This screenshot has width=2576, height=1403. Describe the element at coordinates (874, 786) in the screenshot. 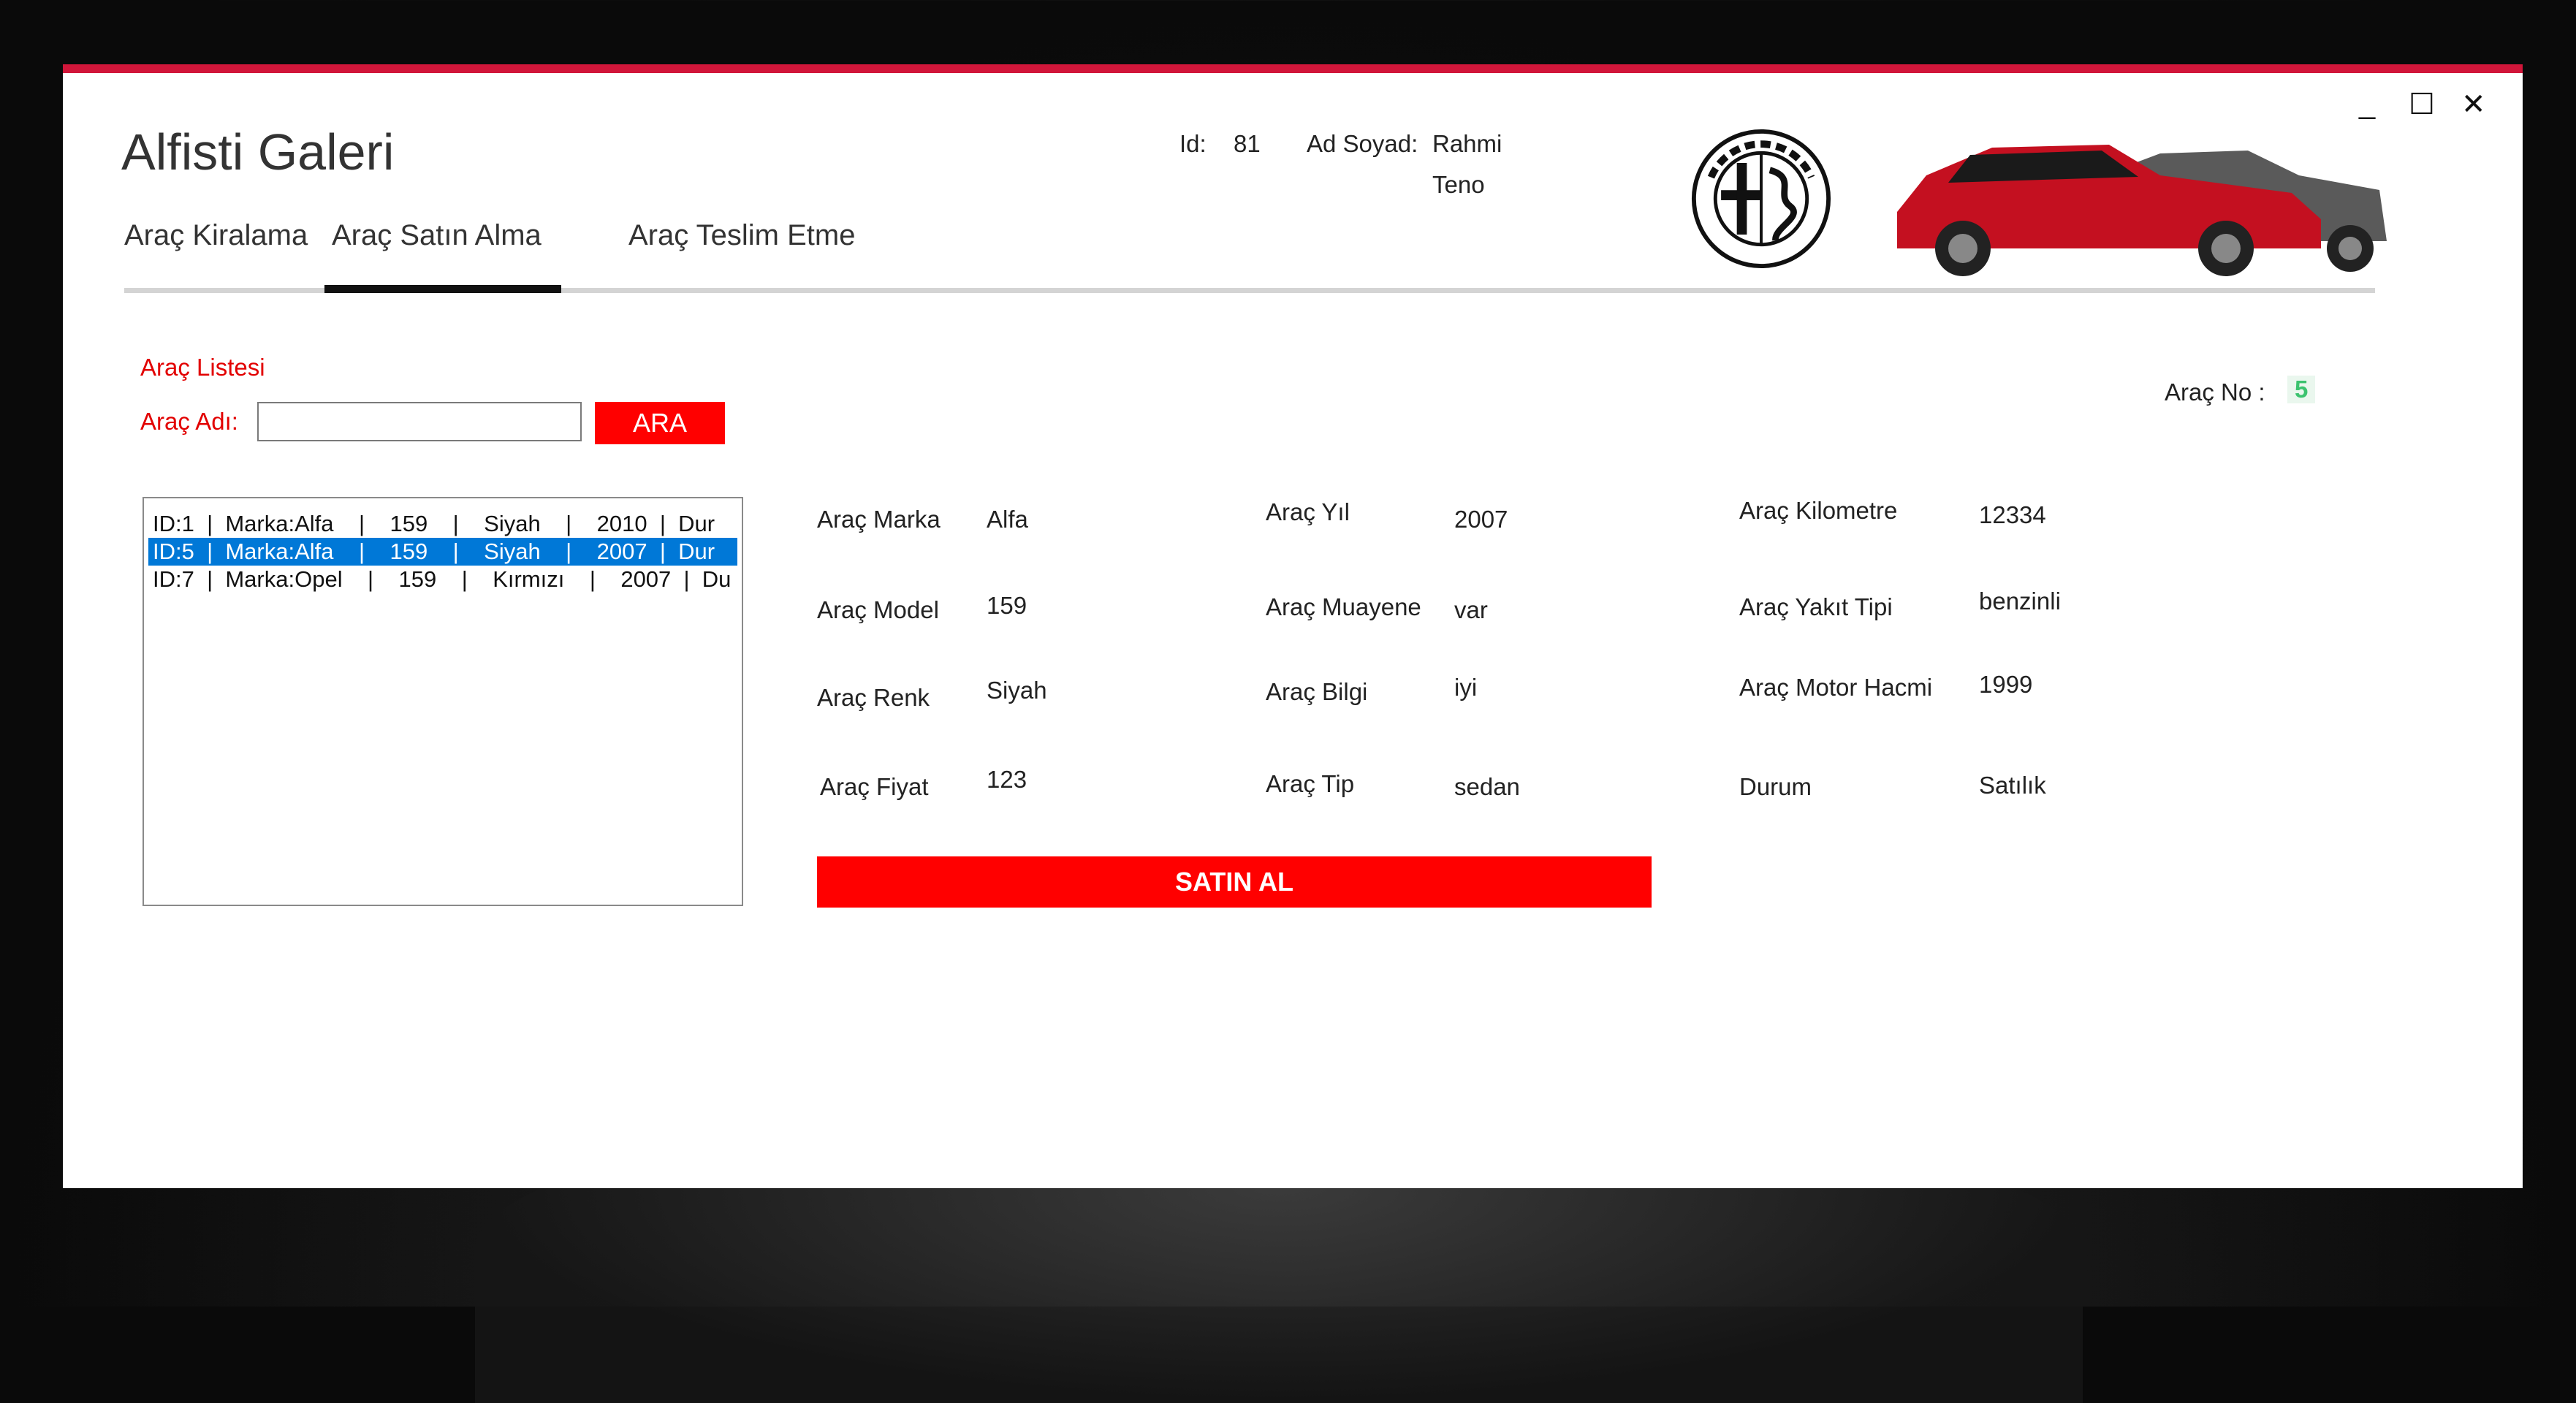

I see `fiyat-label: Araç Fiyat` at that location.